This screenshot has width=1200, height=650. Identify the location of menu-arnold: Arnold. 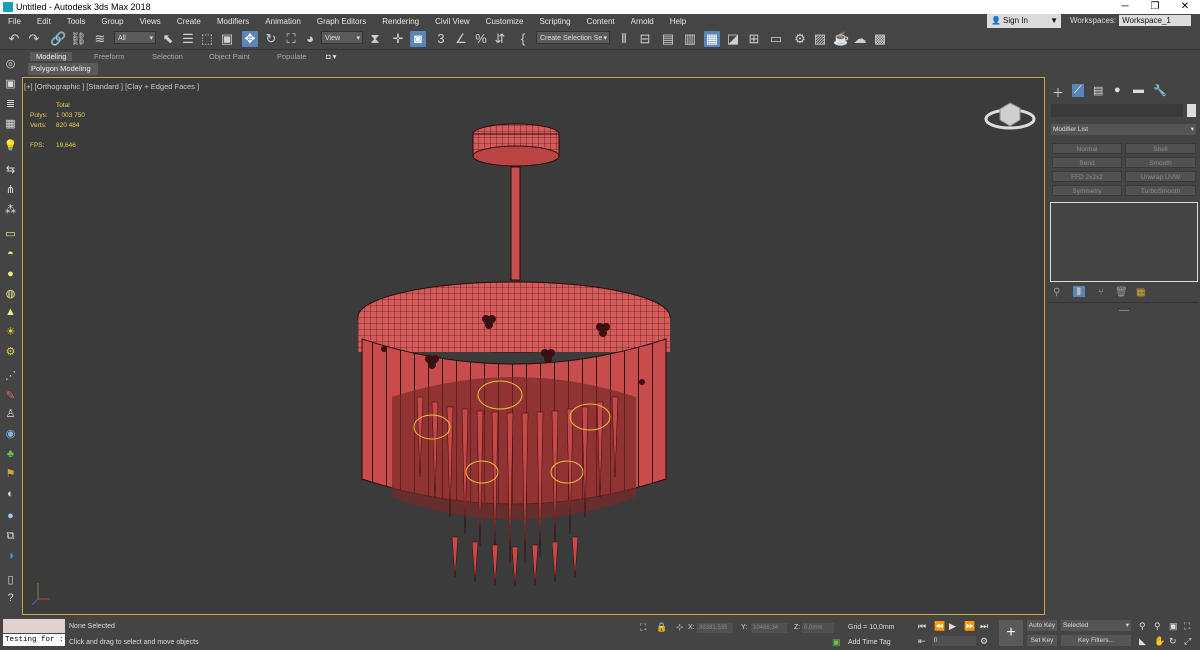
(642, 21).